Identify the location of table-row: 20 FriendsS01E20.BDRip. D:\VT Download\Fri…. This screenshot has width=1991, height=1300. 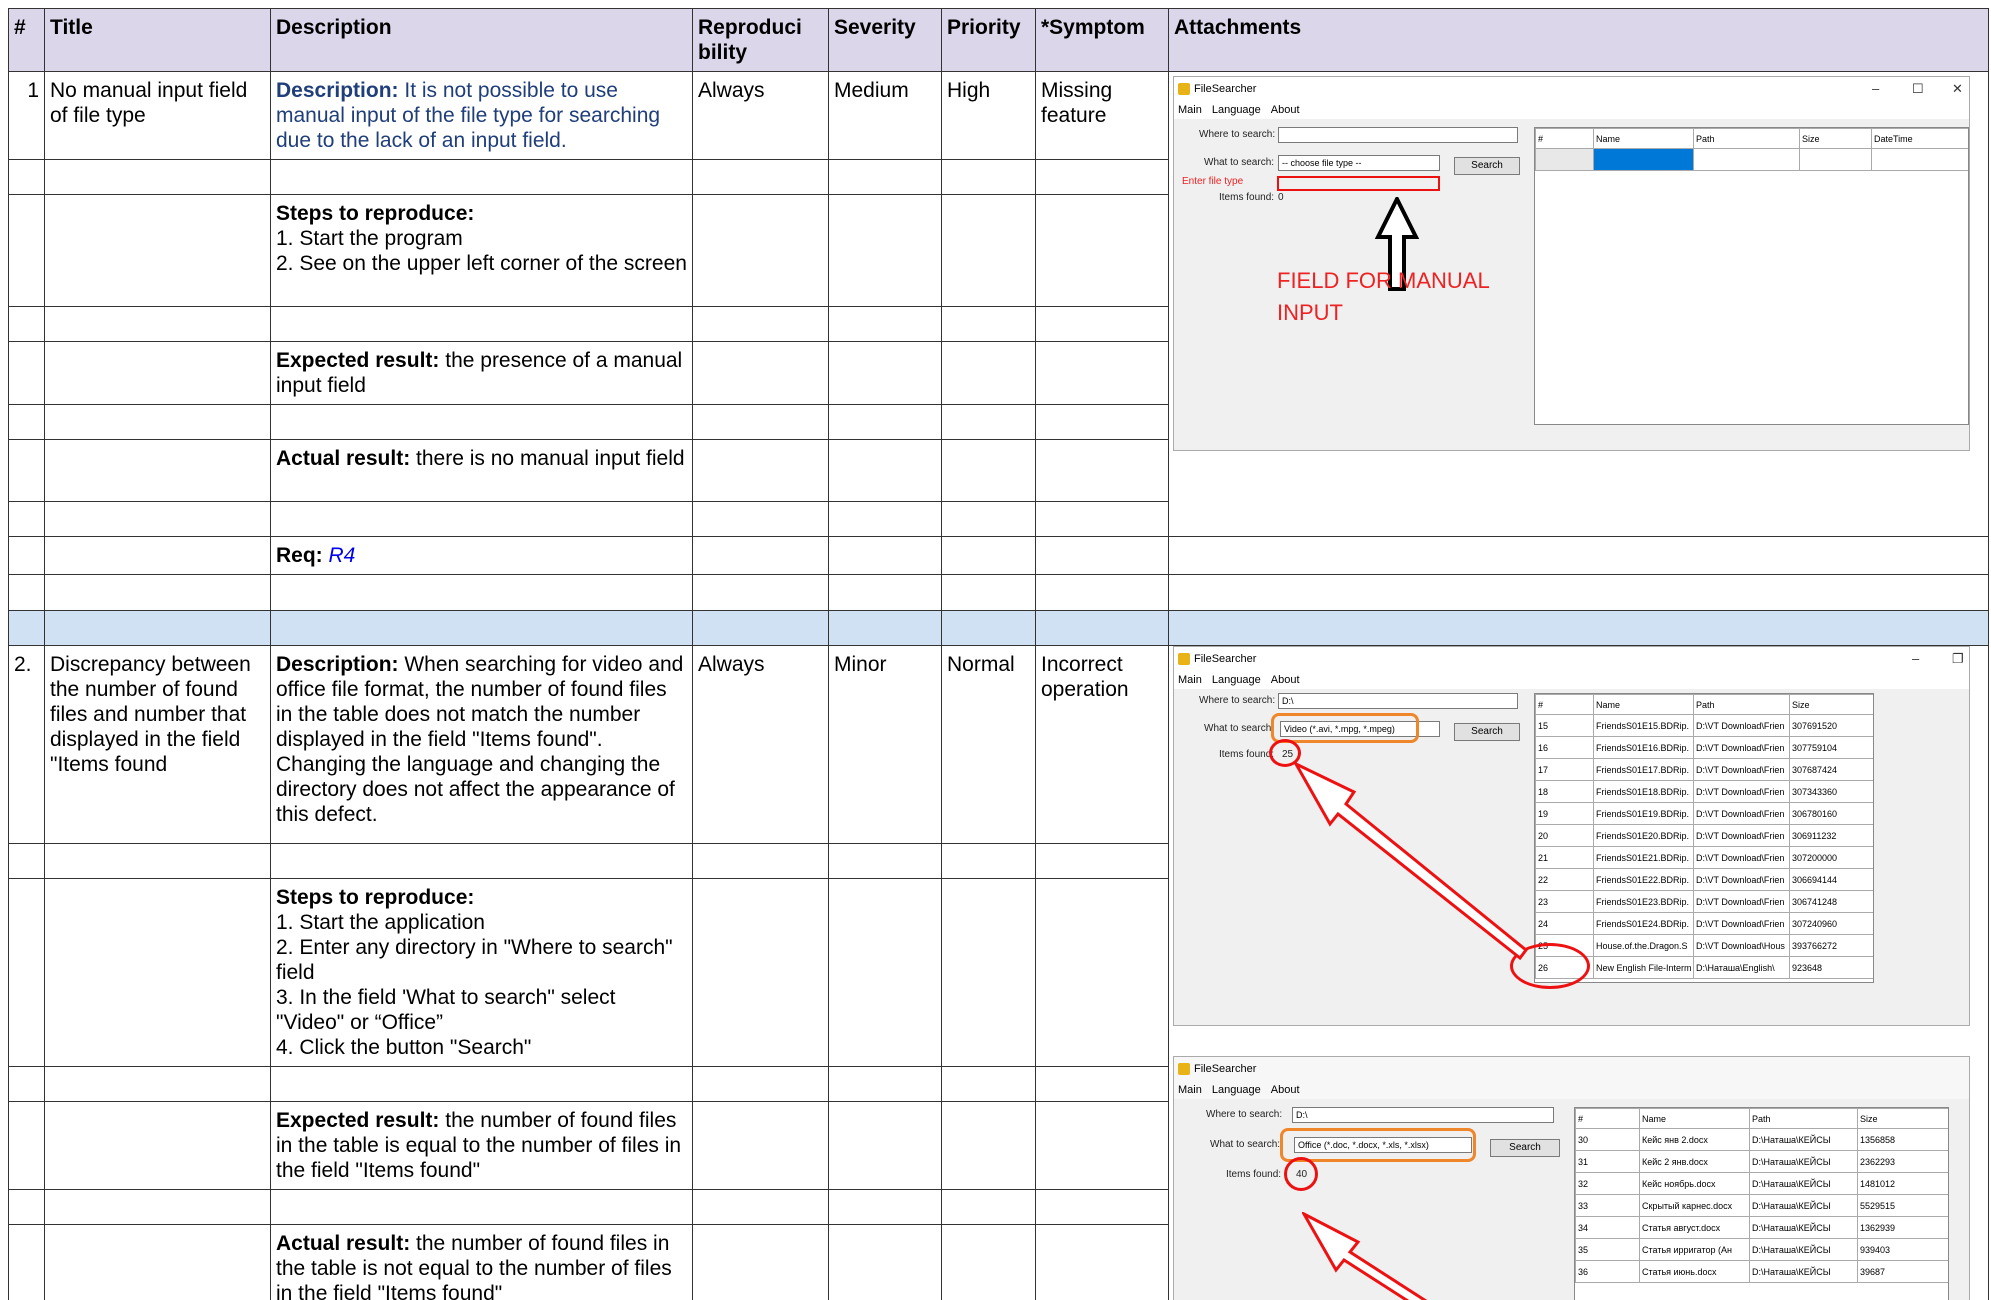
(1704, 835).